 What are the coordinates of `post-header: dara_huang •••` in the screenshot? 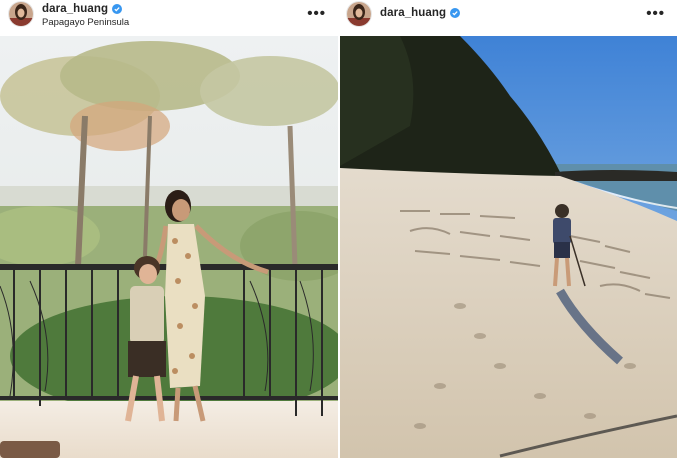 It's located at (508, 18).